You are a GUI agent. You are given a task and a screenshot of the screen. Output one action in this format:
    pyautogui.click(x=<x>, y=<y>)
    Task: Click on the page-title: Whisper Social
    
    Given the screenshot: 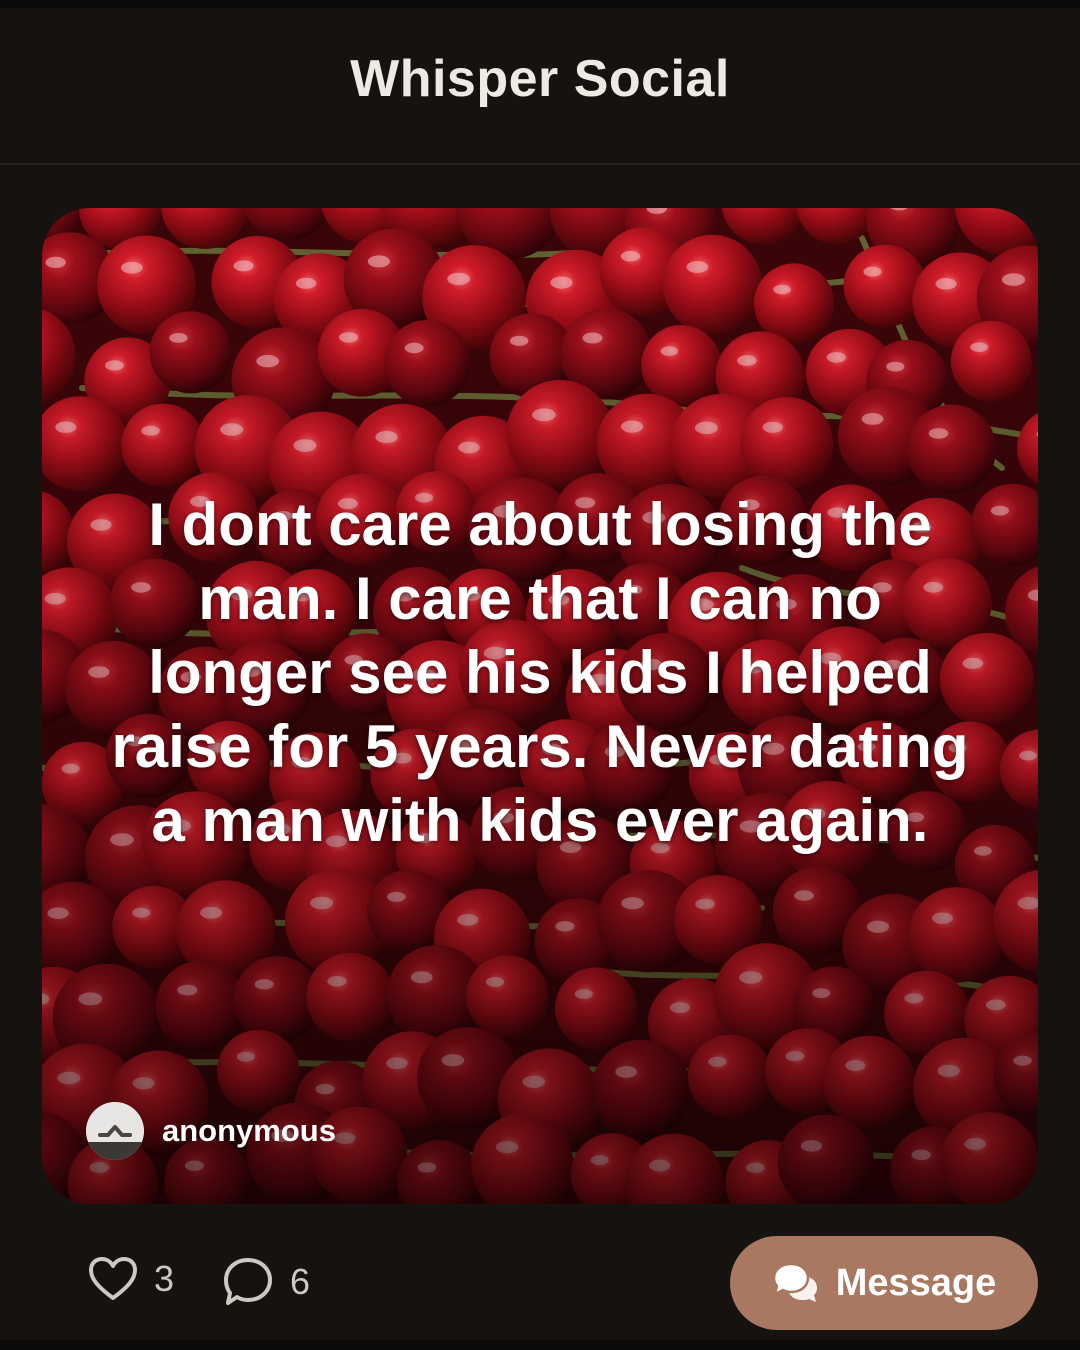 What is the action you would take?
    pyautogui.click(x=540, y=78)
    